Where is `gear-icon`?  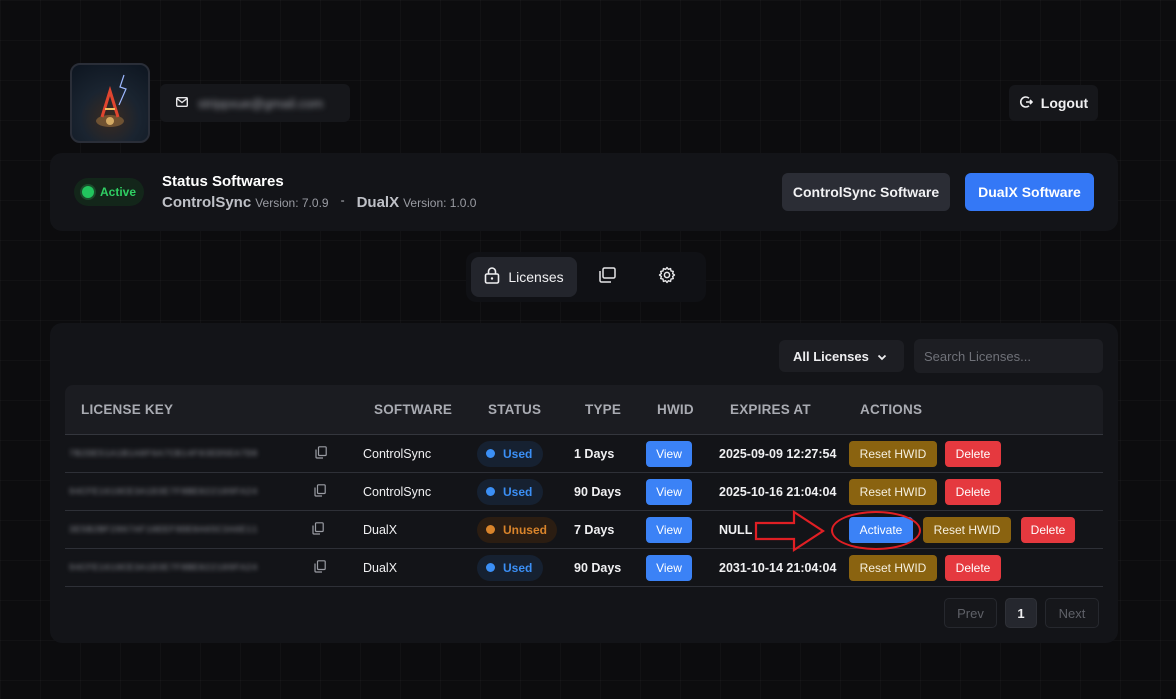
gear-icon is located at coordinates (667, 277).